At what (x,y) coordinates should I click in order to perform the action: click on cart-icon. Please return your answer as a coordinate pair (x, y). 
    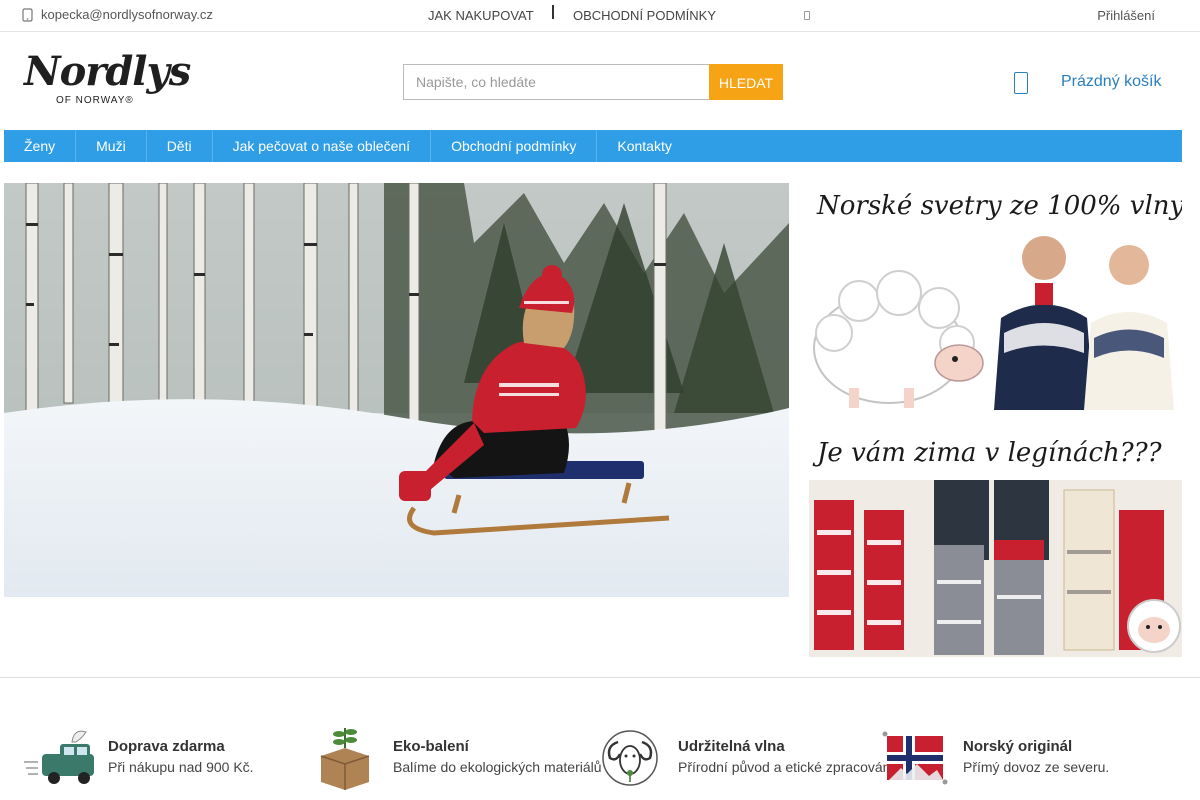
    Looking at the image, I should click on (1021, 83).